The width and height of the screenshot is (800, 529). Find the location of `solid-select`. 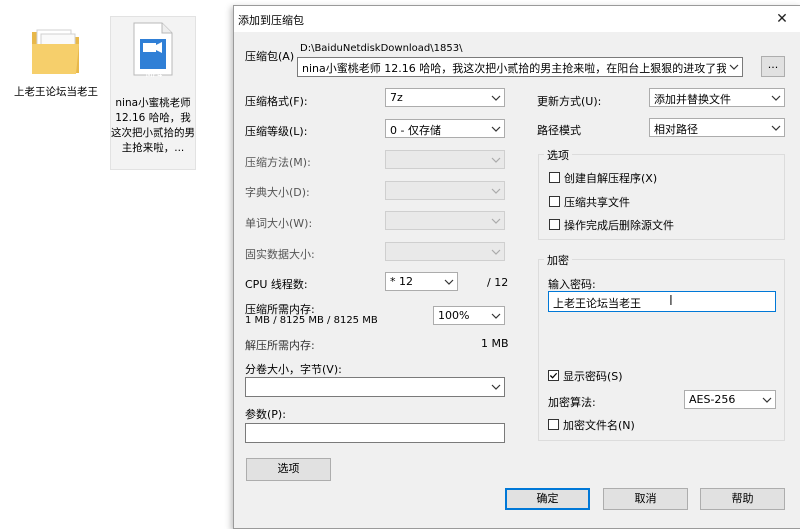

solid-select is located at coordinates (445, 251).